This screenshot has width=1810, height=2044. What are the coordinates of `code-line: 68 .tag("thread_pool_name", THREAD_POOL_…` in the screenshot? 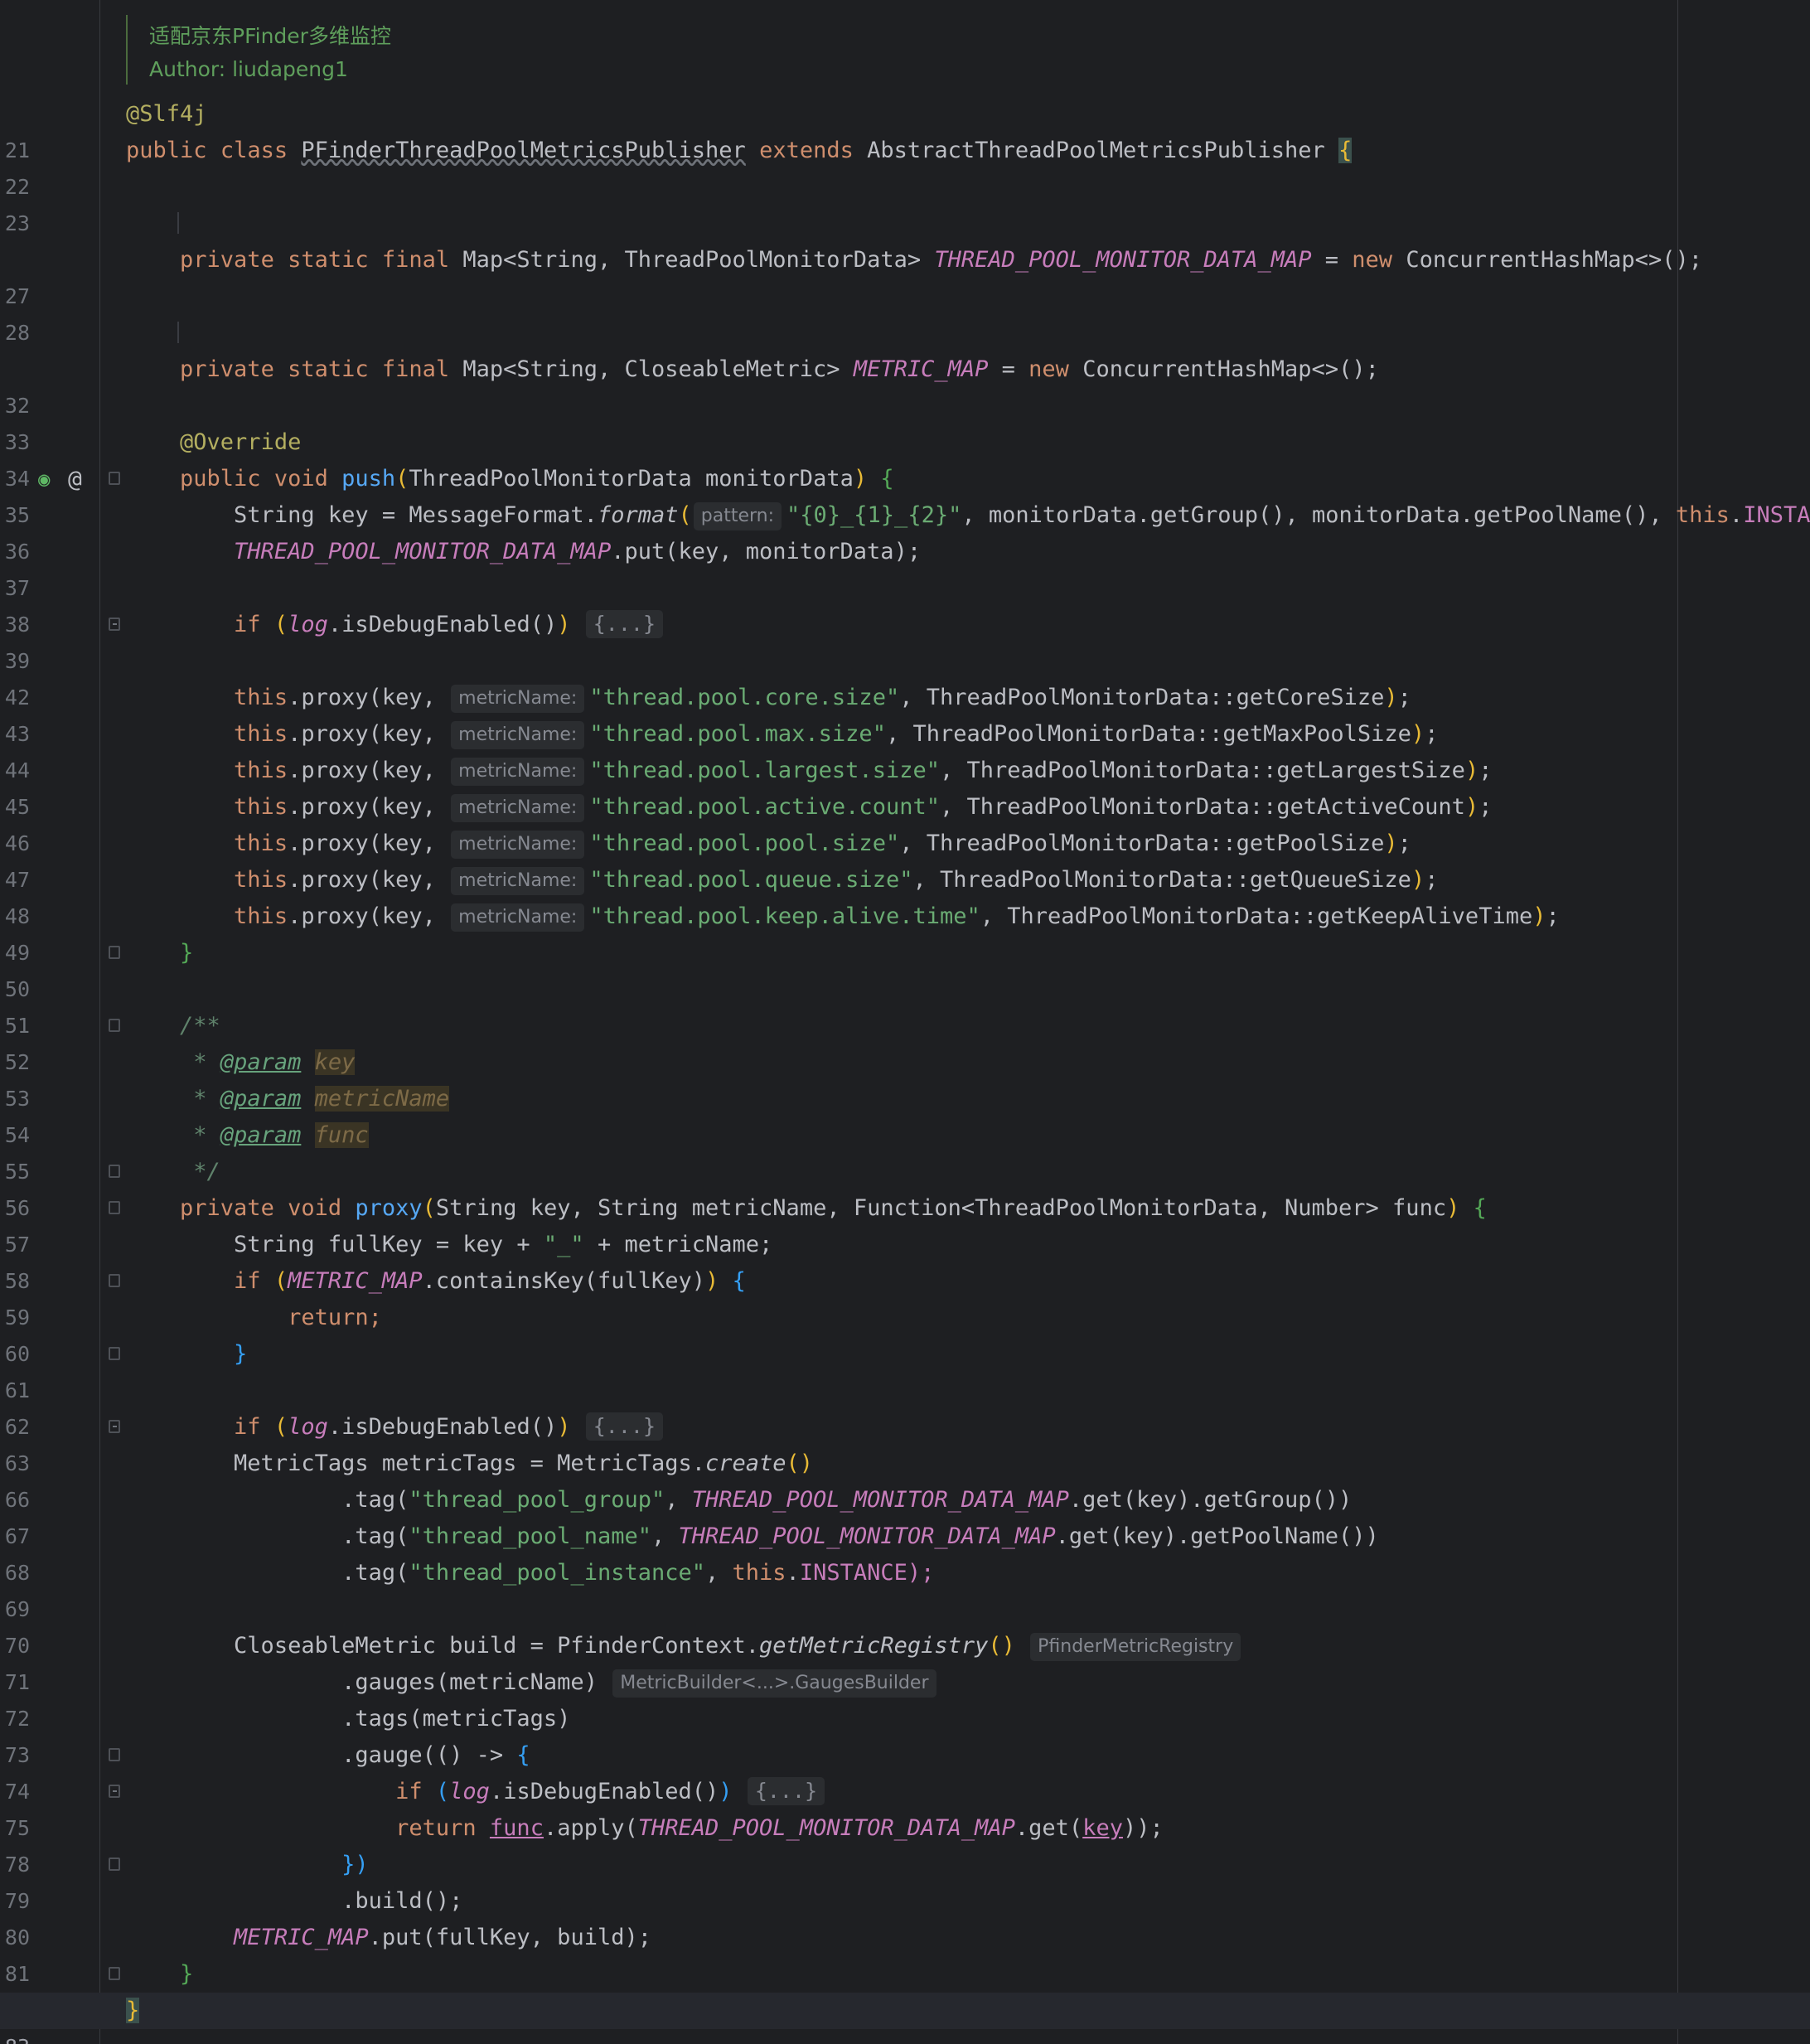 It's located at (905, 1551).